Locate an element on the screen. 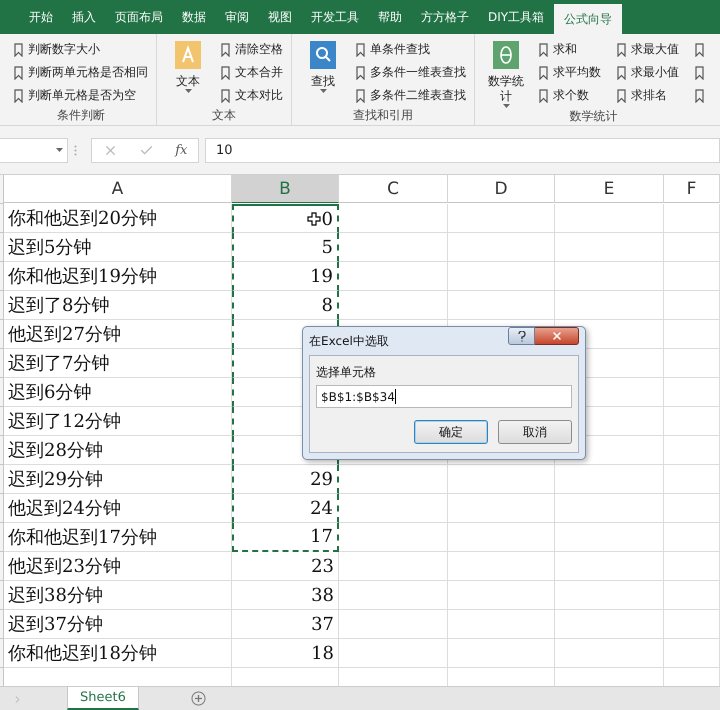 The image size is (720, 710). insert-function-button: fx is located at coordinates (181, 150).